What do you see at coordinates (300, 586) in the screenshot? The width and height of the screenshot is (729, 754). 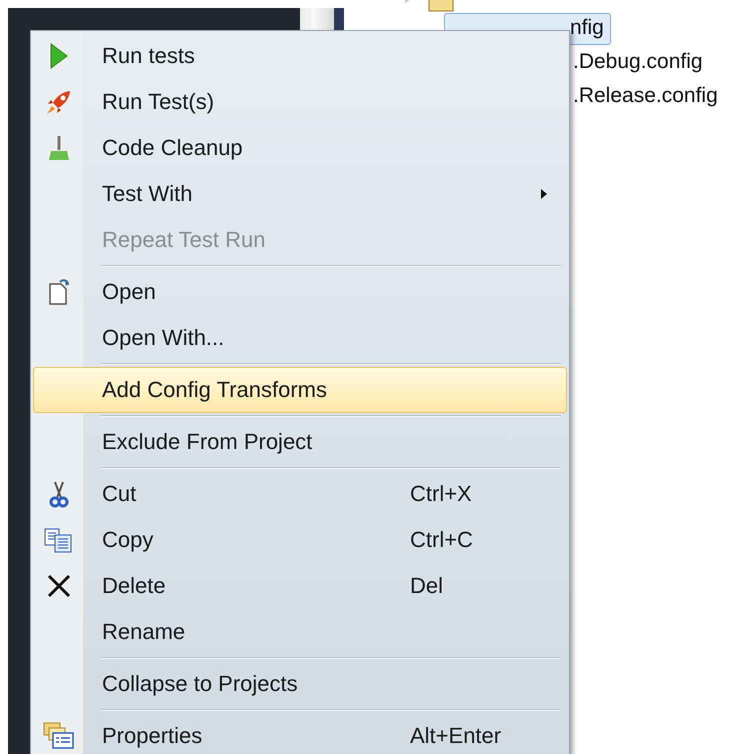 I see `menu-item: Delete Del` at bounding box center [300, 586].